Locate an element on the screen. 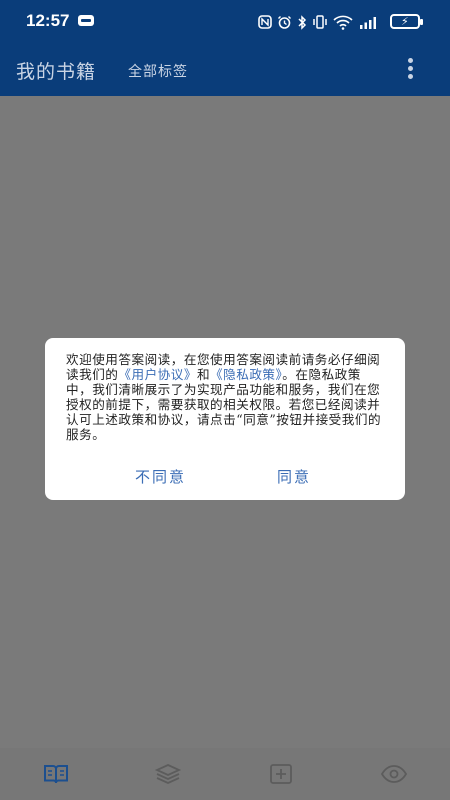  page-title: 我的书籍 is located at coordinates (56, 72).